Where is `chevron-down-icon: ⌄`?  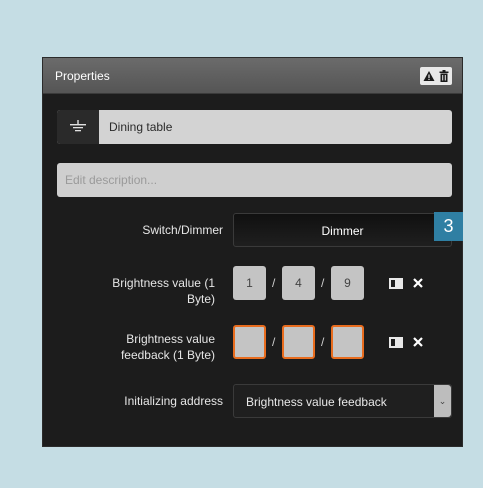
chevron-down-icon: ⌄ is located at coordinates (442, 401).